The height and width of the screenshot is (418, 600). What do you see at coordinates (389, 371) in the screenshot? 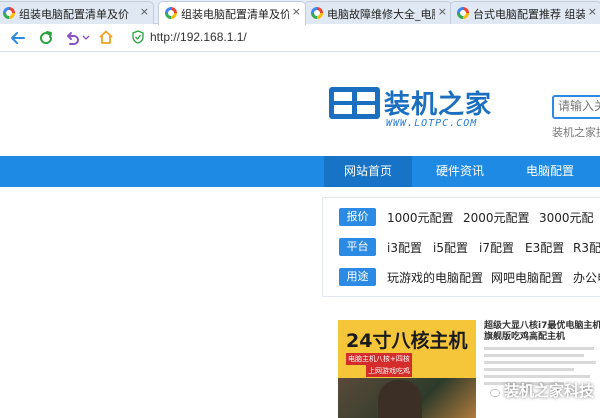
I see `banner-subtitle: 上网游戏吃鸡` at bounding box center [389, 371].